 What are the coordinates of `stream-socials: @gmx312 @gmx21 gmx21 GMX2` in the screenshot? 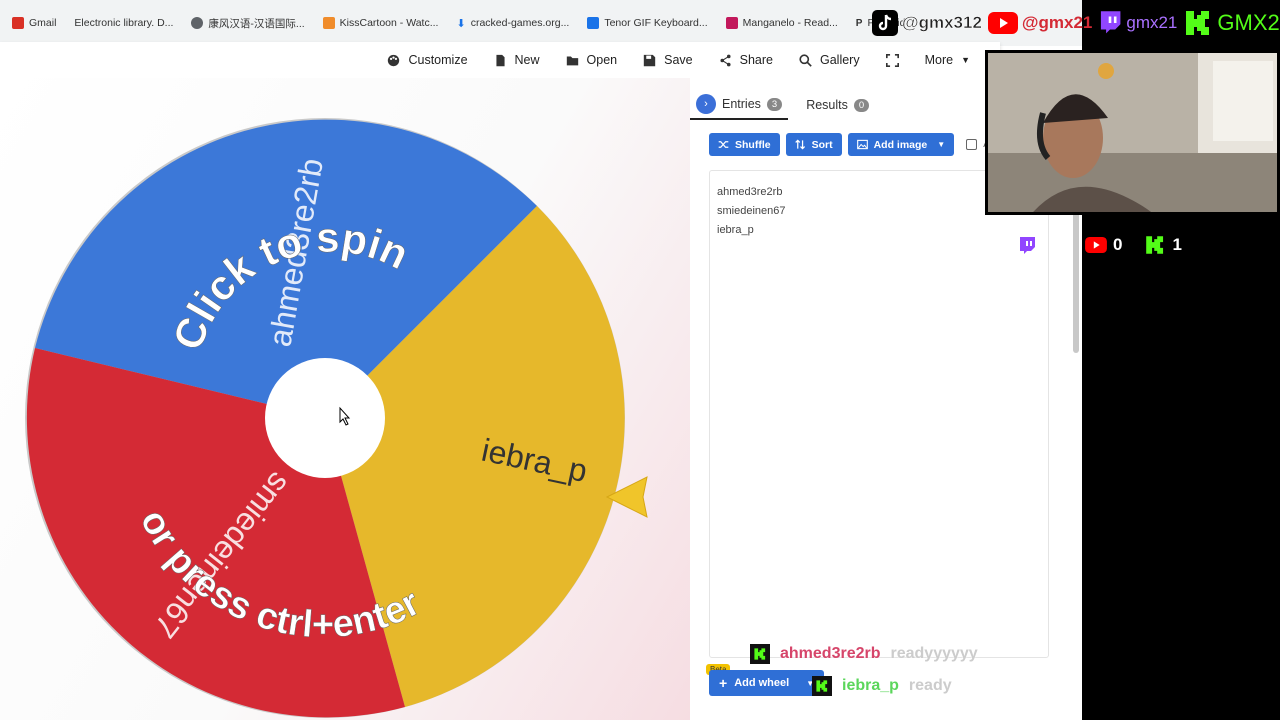 It's located at (1076, 23).